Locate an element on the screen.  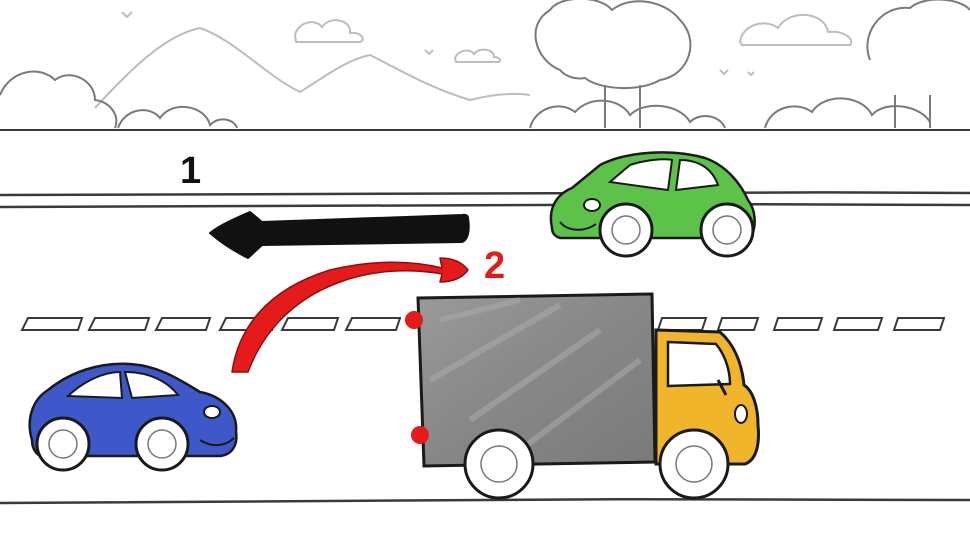
mountains is located at coordinates (312, 67).